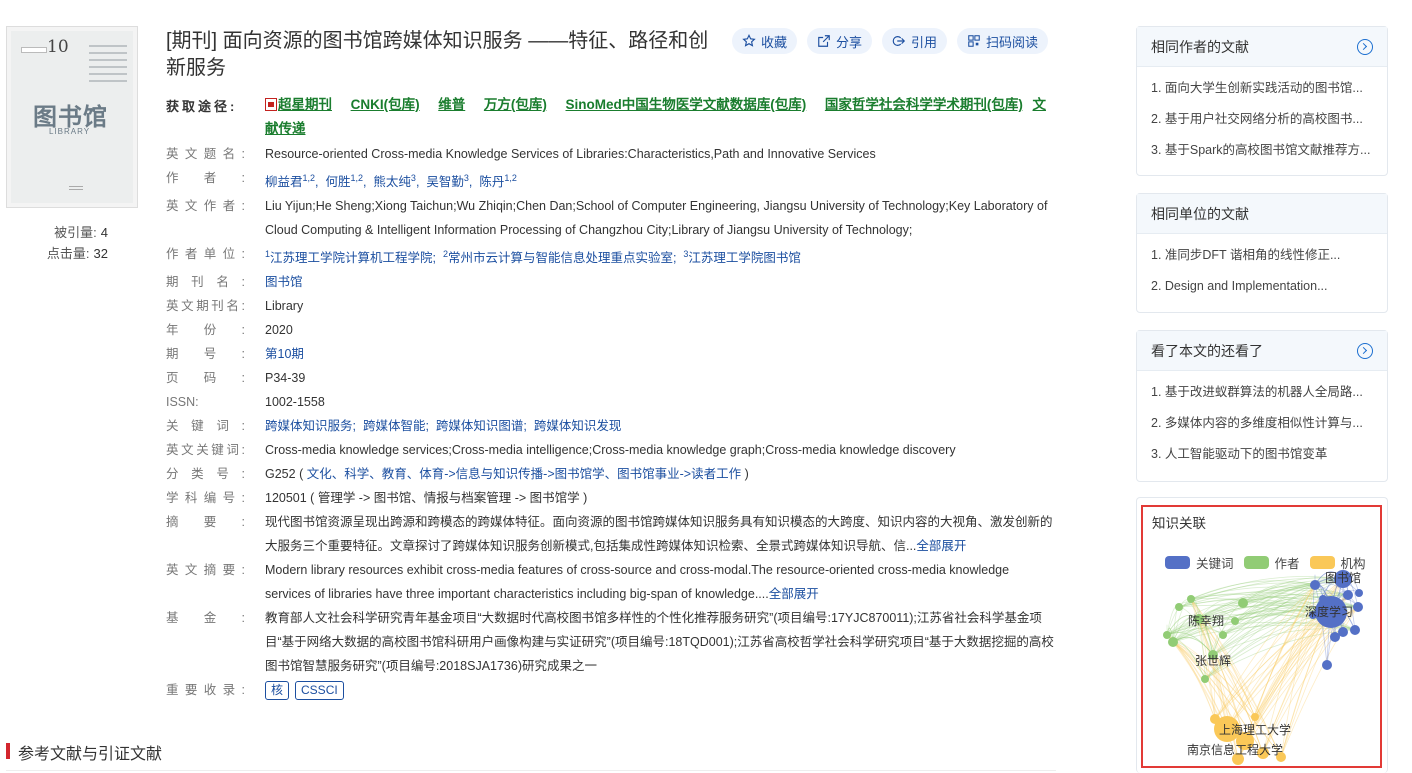 The image size is (1412, 773). I want to click on field-issn: ISSN: 1002-1558, so click(245, 402).